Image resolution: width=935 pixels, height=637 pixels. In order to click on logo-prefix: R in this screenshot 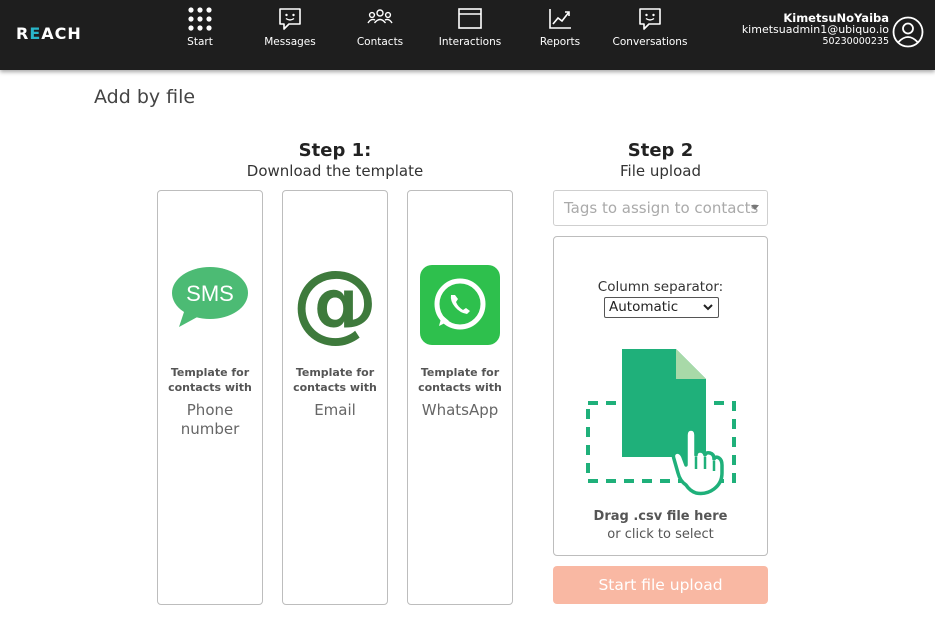, I will do `click(23, 33)`.